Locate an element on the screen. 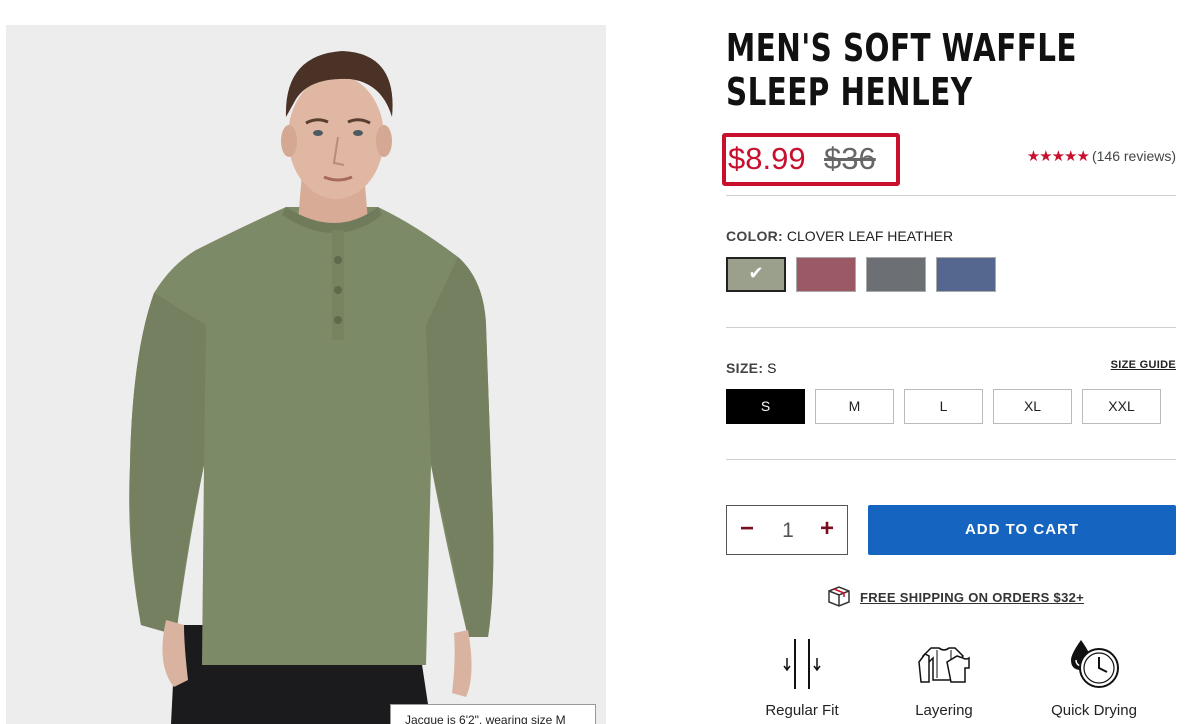  color-label: COLOR: is located at coordinates (755, 236).